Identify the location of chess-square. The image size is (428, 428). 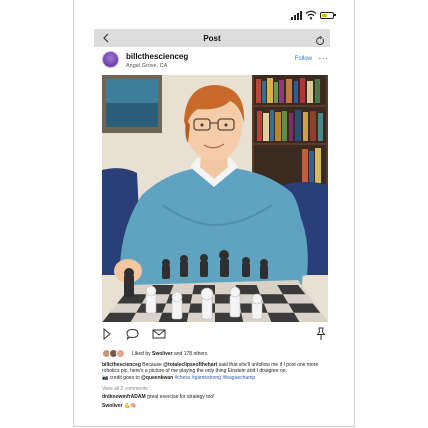
(283, 317).